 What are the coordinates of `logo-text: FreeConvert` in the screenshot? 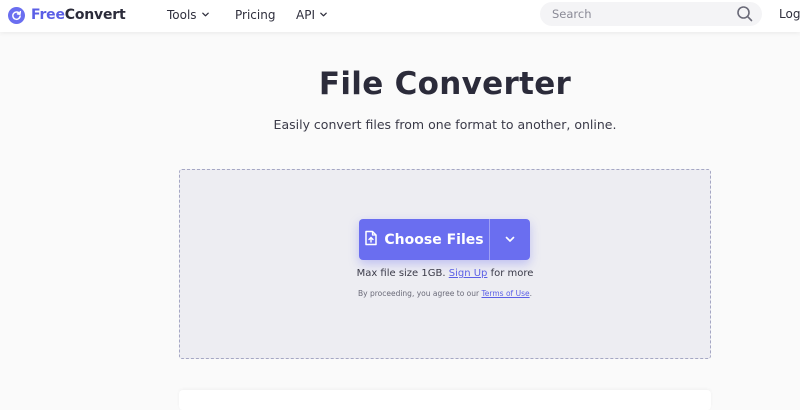 It's located at (78, 15).